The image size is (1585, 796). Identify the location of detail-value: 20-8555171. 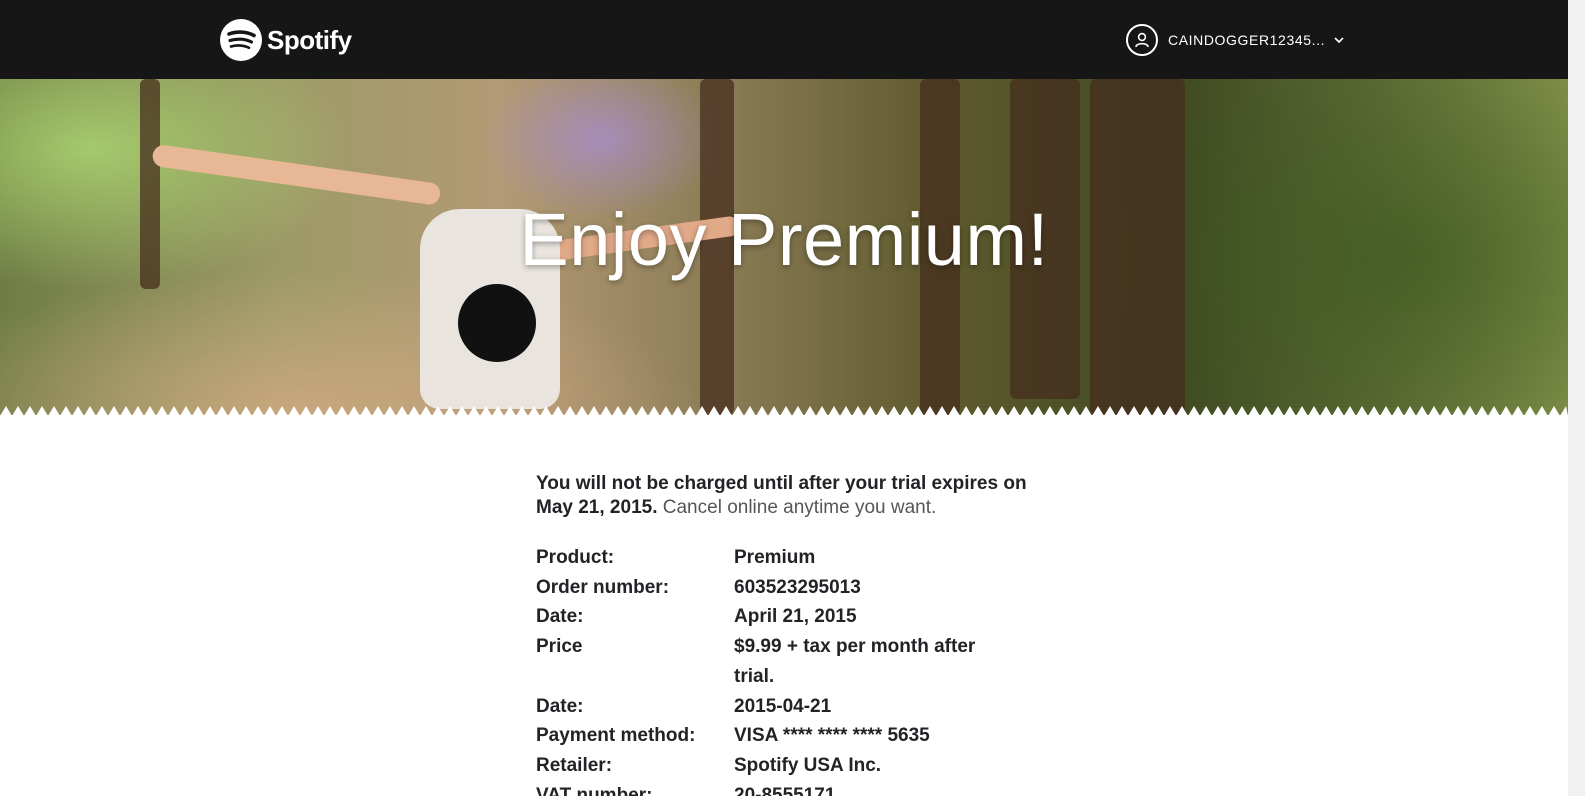
(785, 790).